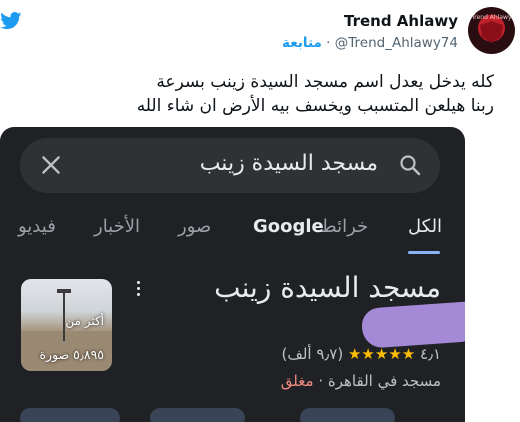 This screenshot has width=520, height=422. Describe the element at coordinates (312, 354) in the screenshot. I see `review-count: (٩٫٧ ألف)` at that location.